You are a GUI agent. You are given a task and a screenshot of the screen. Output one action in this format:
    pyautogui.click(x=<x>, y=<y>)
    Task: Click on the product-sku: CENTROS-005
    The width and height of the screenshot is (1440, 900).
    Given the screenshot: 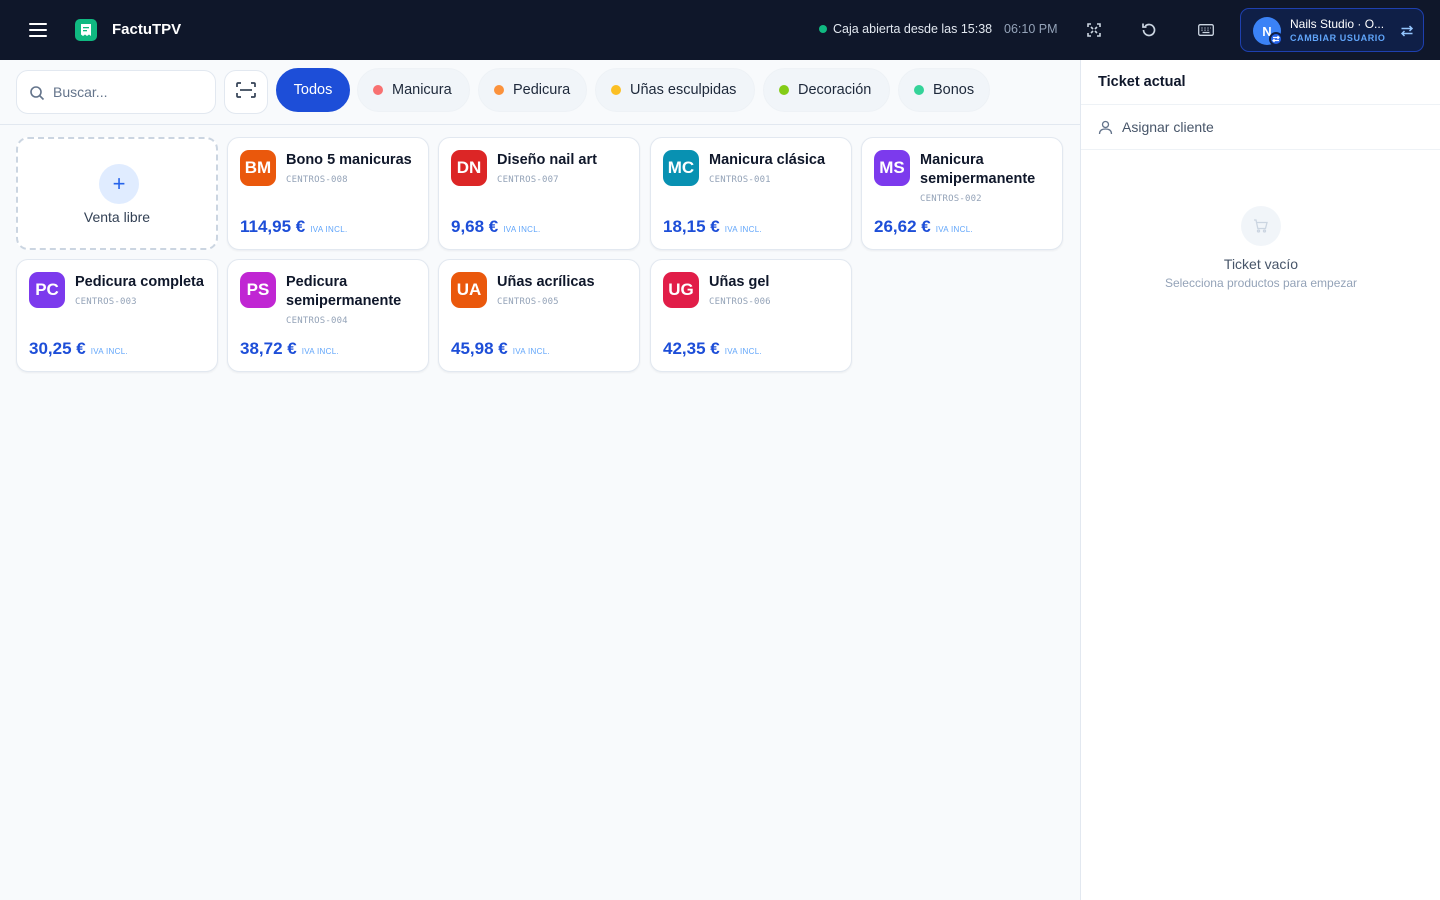 What is the action you would take?
    pyautogui.click(x=528, y=302)
    